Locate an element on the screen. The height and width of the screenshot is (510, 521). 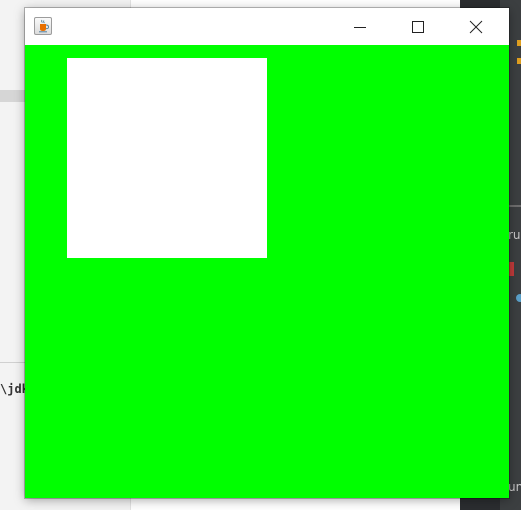
background-run-tab-text: un is located at coordinates (514, 487).